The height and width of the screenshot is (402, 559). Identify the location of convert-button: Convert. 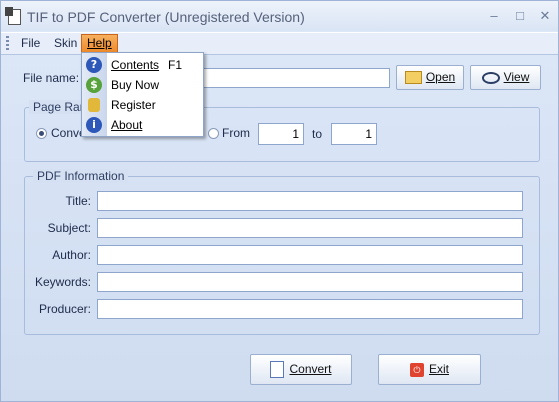
(301, 369).